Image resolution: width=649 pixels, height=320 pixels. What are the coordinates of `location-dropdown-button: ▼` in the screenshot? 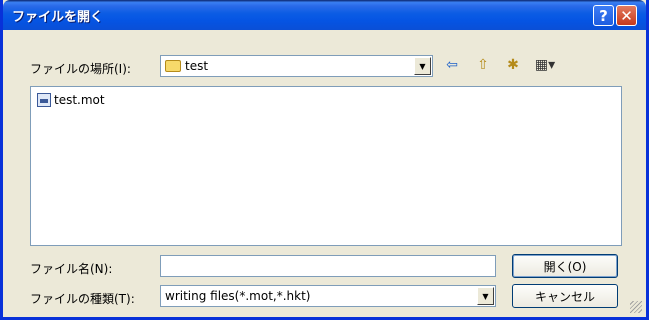 It's located at (422, 66).